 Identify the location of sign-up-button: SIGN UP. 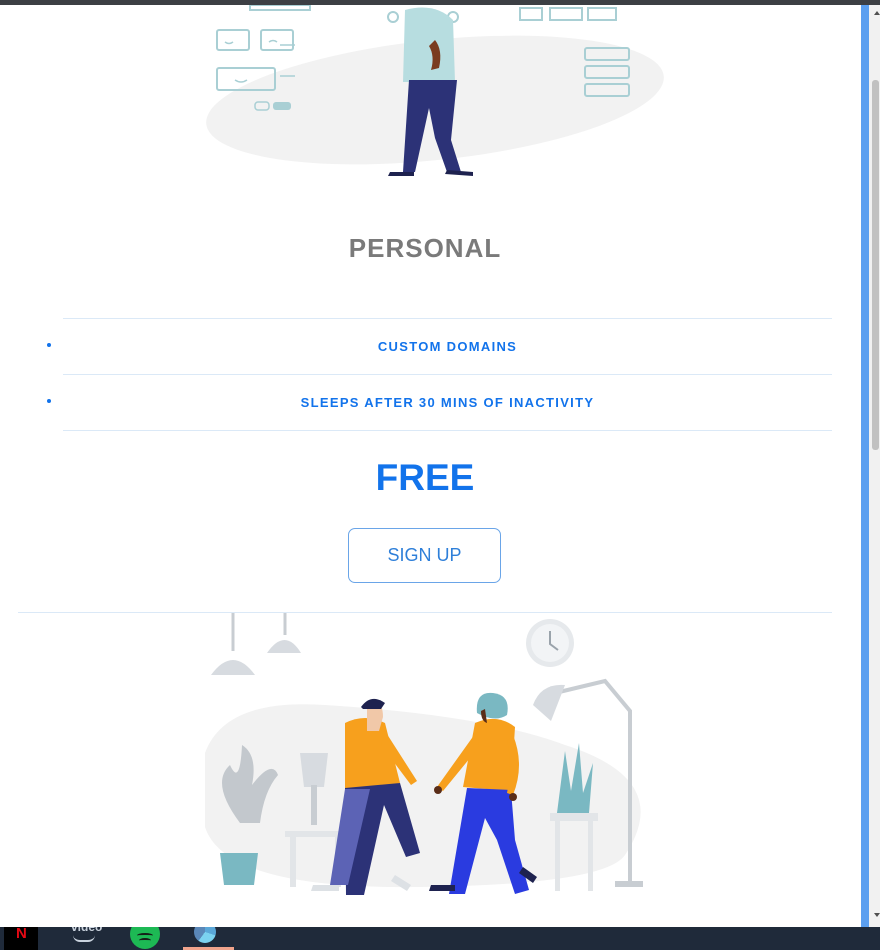
(424, 555).